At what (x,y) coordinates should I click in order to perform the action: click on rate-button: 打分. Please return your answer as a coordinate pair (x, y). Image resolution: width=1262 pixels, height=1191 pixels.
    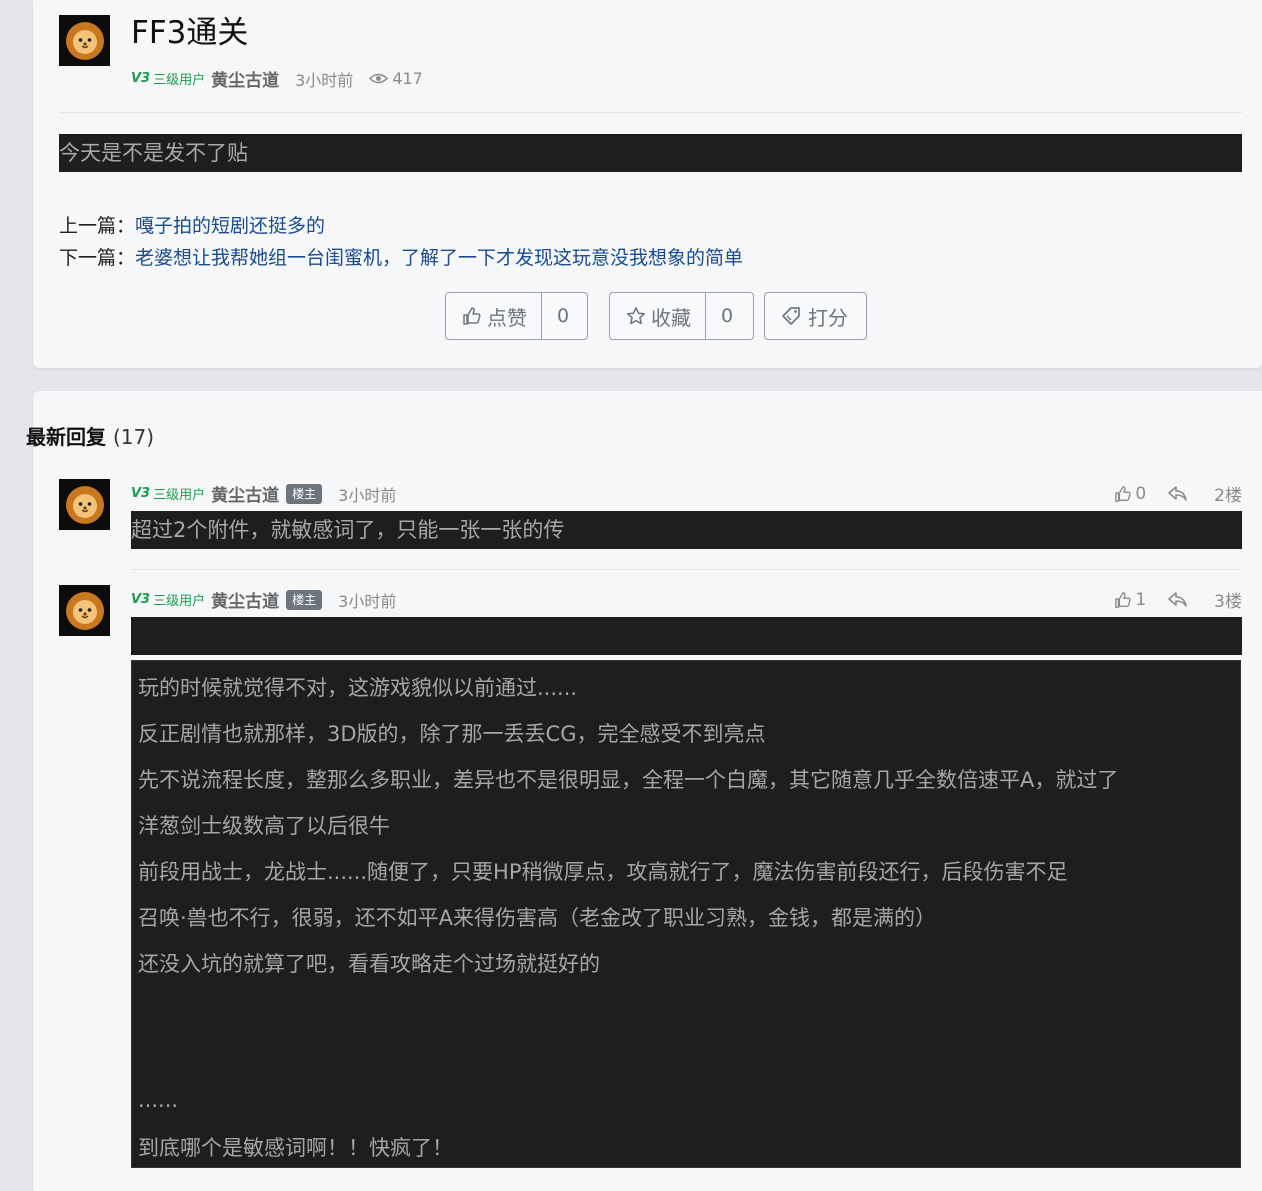
    Looking at the image, I should click on (813, 316).